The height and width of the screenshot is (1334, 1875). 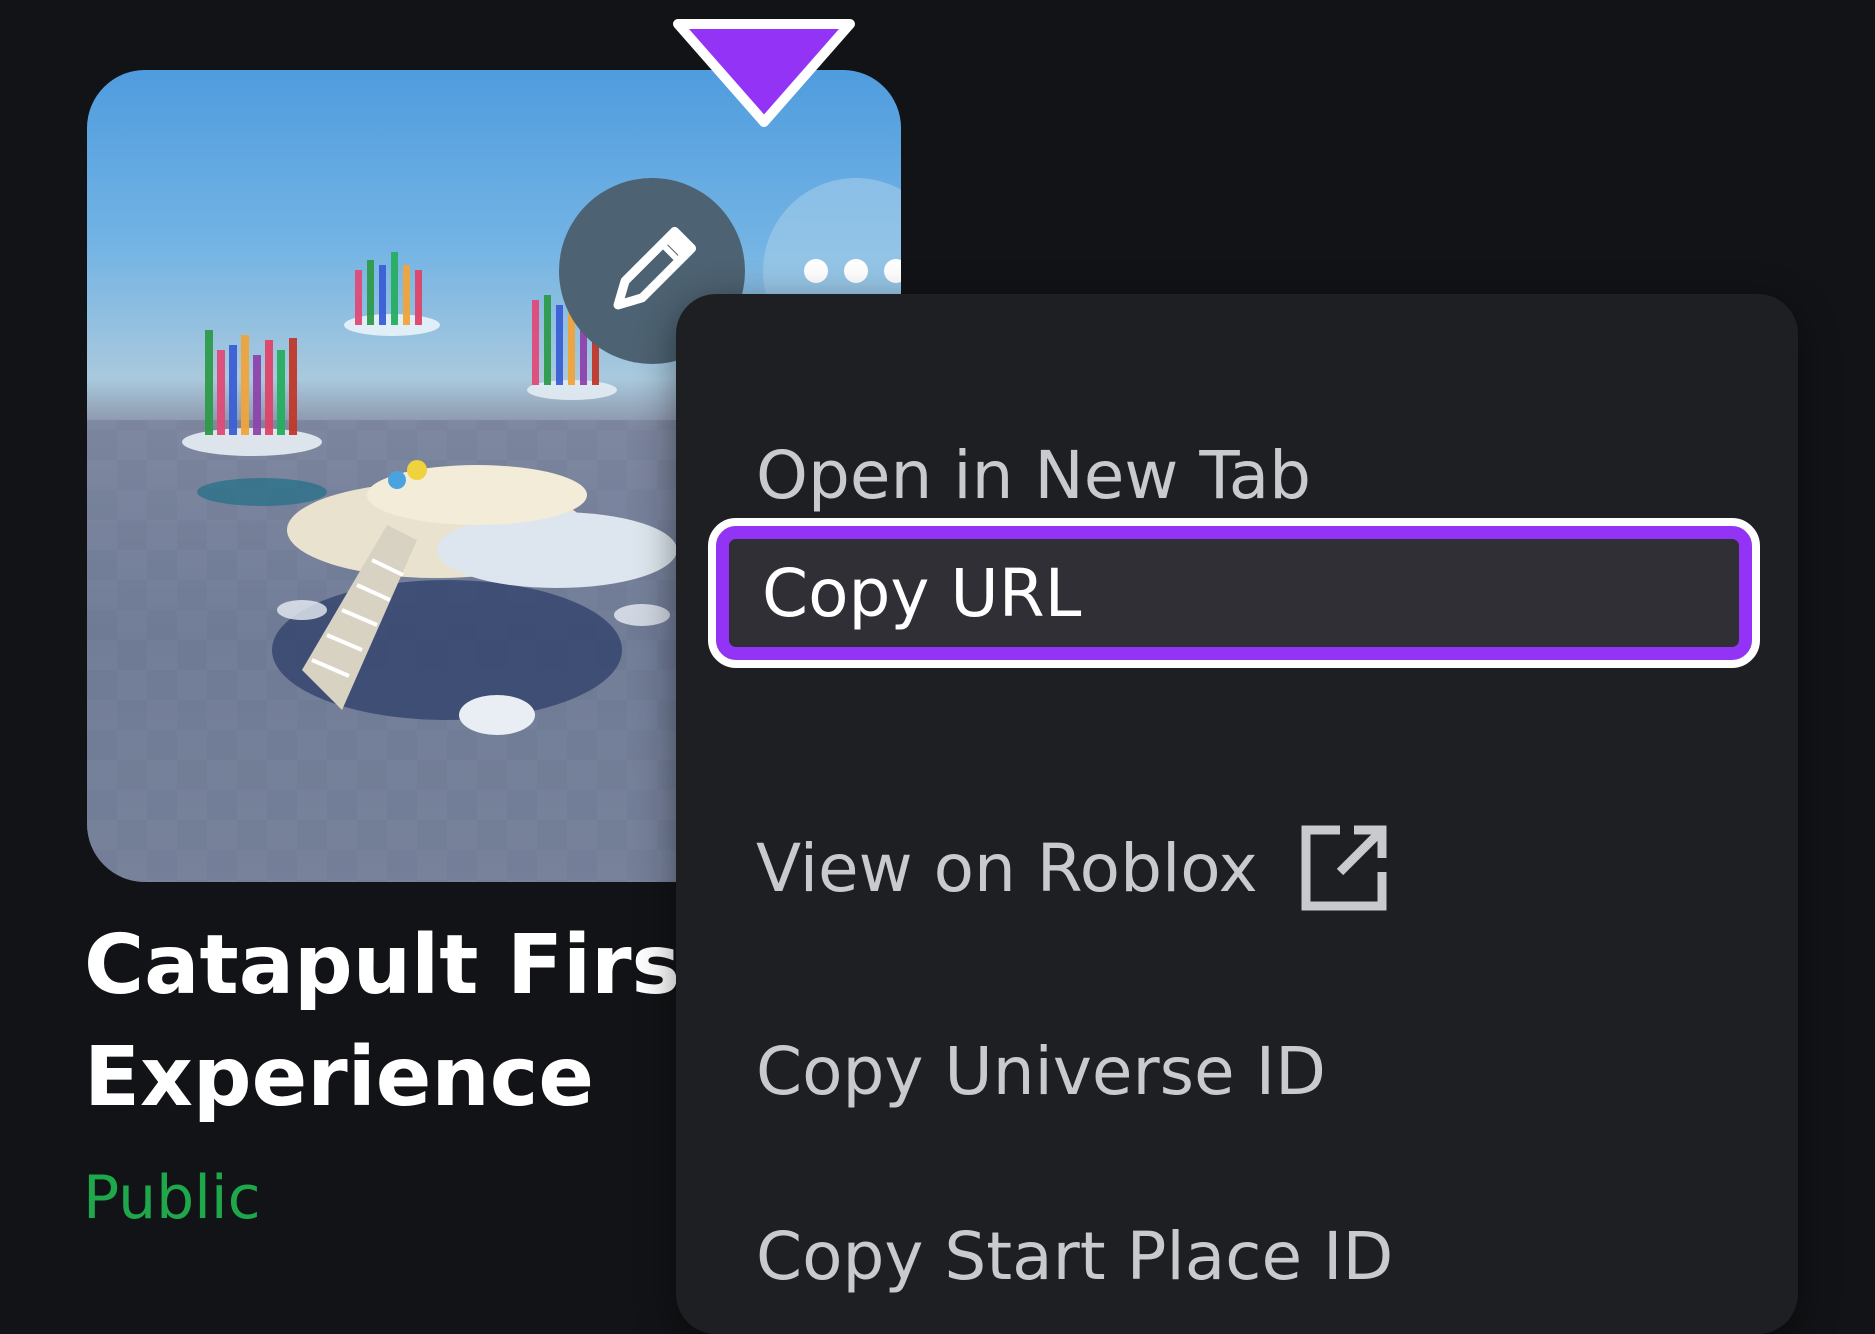 I want to click on menu-item-copy-universe-id: Copy Universe ID, so click(x=1041, y=1071).